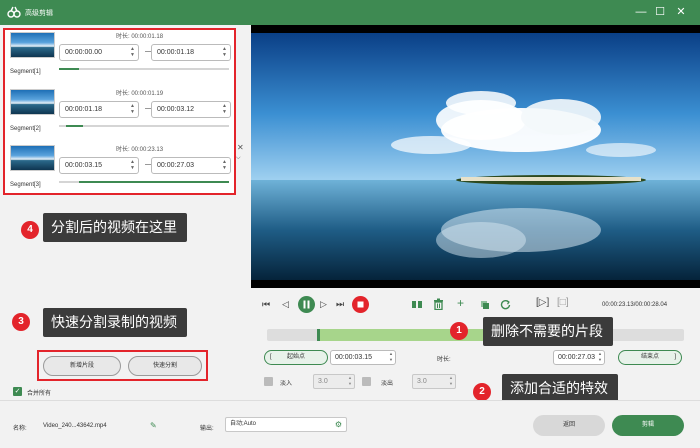 The image size is (700, 448). Describe the element at coordinates (542, 303) in the screenshot. I see `frame-icon: [▷]` at that location.